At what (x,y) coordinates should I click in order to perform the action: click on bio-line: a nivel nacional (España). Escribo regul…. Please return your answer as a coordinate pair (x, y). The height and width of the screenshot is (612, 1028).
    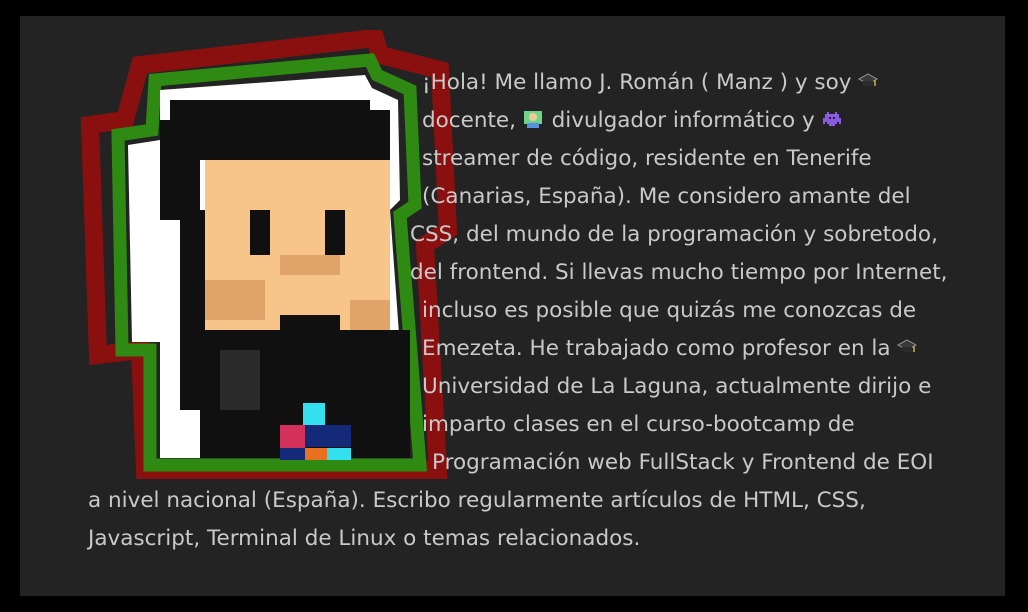
    Looking at the image, I should click on (477, 500).